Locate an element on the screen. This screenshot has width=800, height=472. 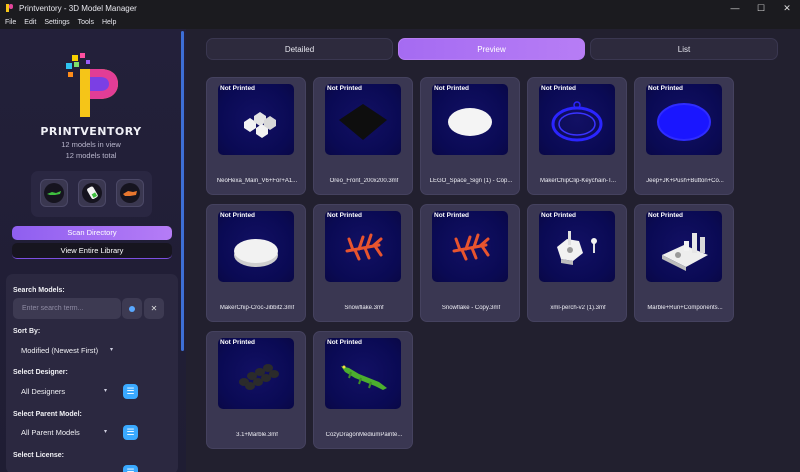
model-card: Not Printed MakerChip-Croc-Jibbitz.3mf is located at coordinates (256, 263).